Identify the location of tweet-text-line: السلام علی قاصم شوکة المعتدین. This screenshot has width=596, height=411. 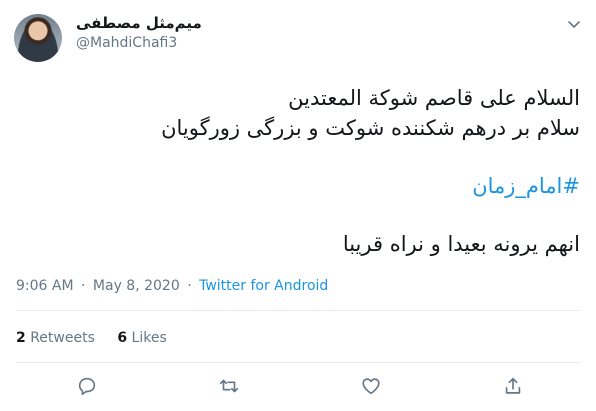
(434, 98).